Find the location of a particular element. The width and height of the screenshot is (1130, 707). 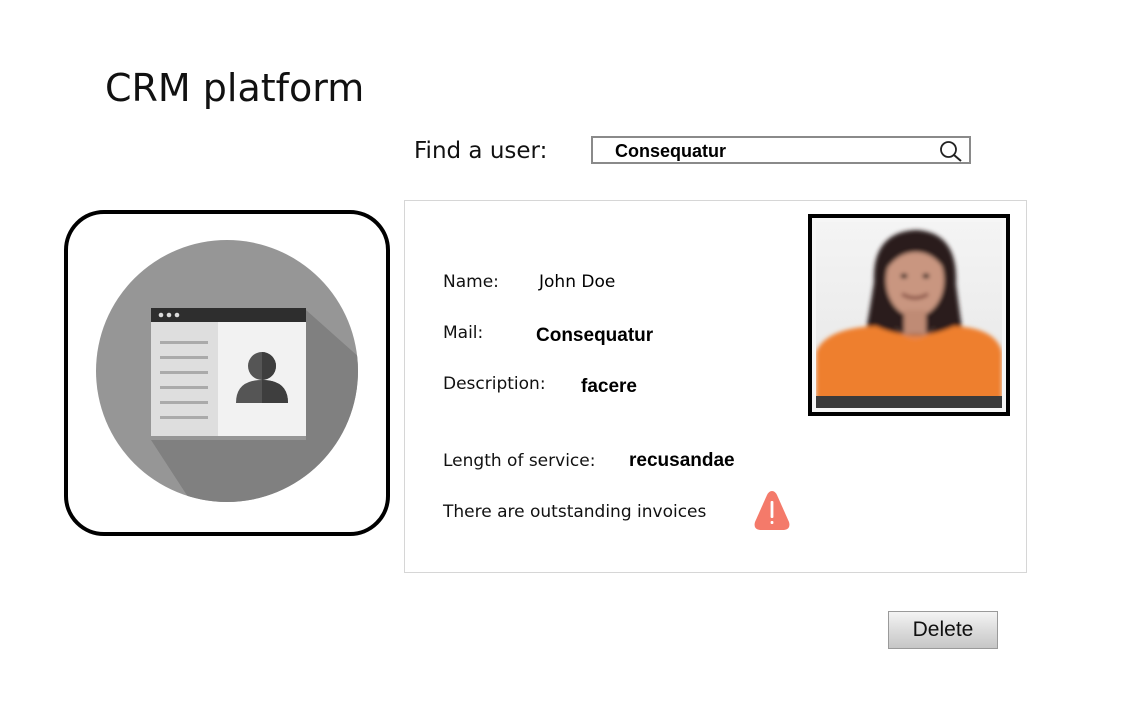

mail-label: Mail: is located at coordinates (463, 333).